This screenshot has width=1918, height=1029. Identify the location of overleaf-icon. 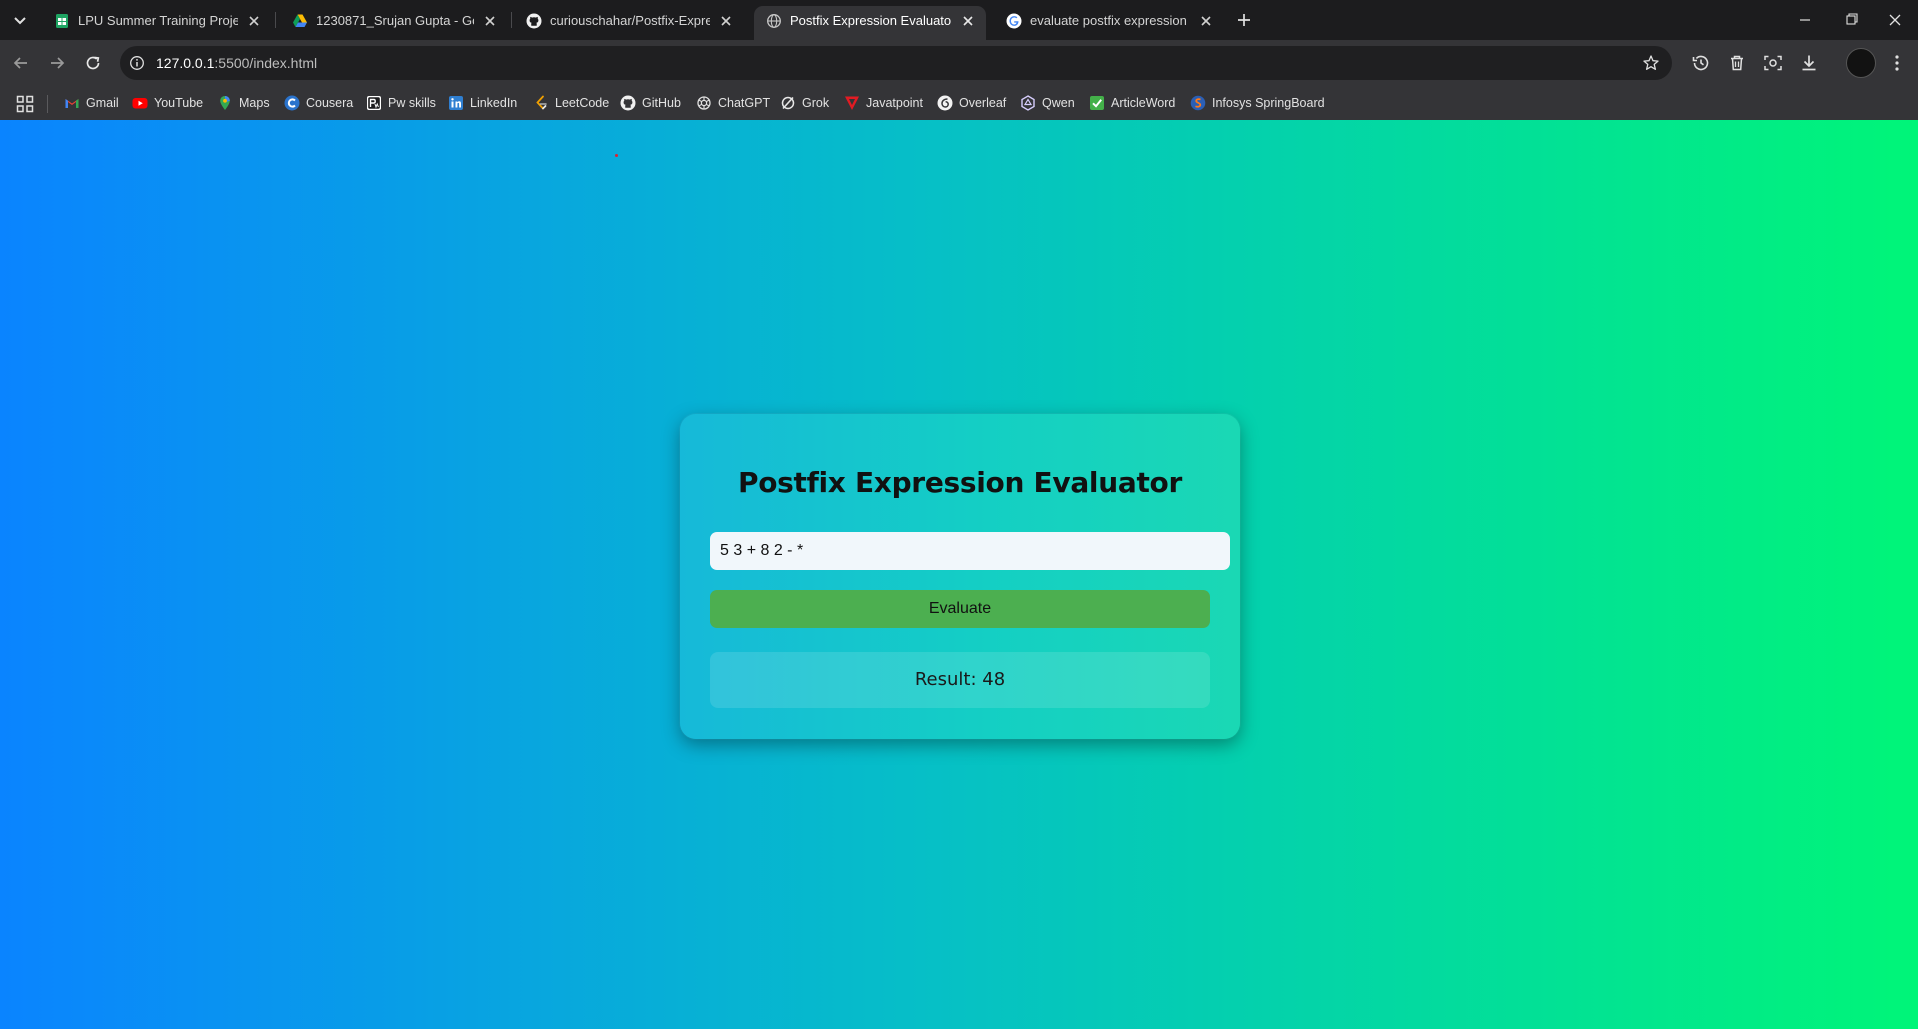
(945, 103).